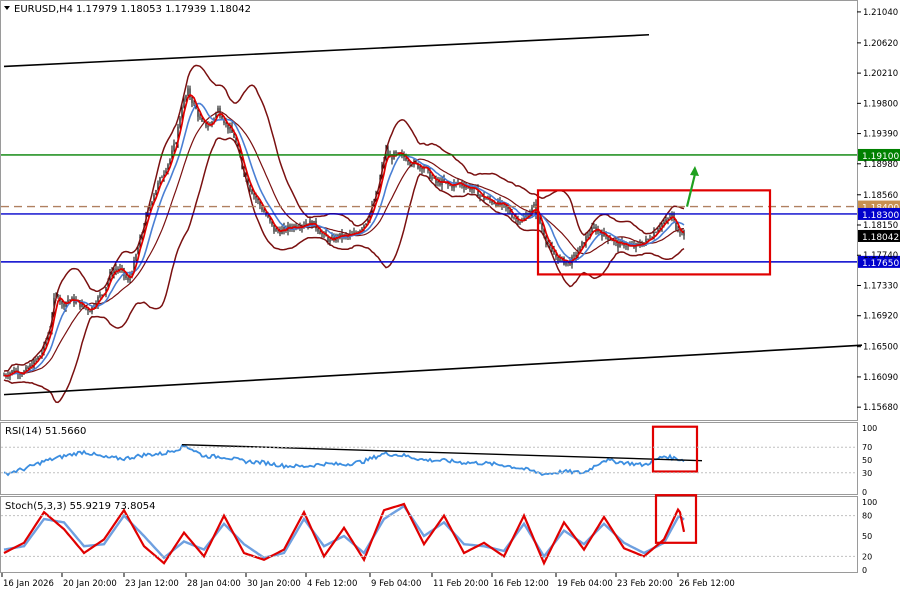 Image resolution: width=900 pixels, height=594 pixels. What do you see at coordinates (43, 9) in the screenshot?
I see `symbol-label: EURUSD,H4` at bounding box center [43, 9].